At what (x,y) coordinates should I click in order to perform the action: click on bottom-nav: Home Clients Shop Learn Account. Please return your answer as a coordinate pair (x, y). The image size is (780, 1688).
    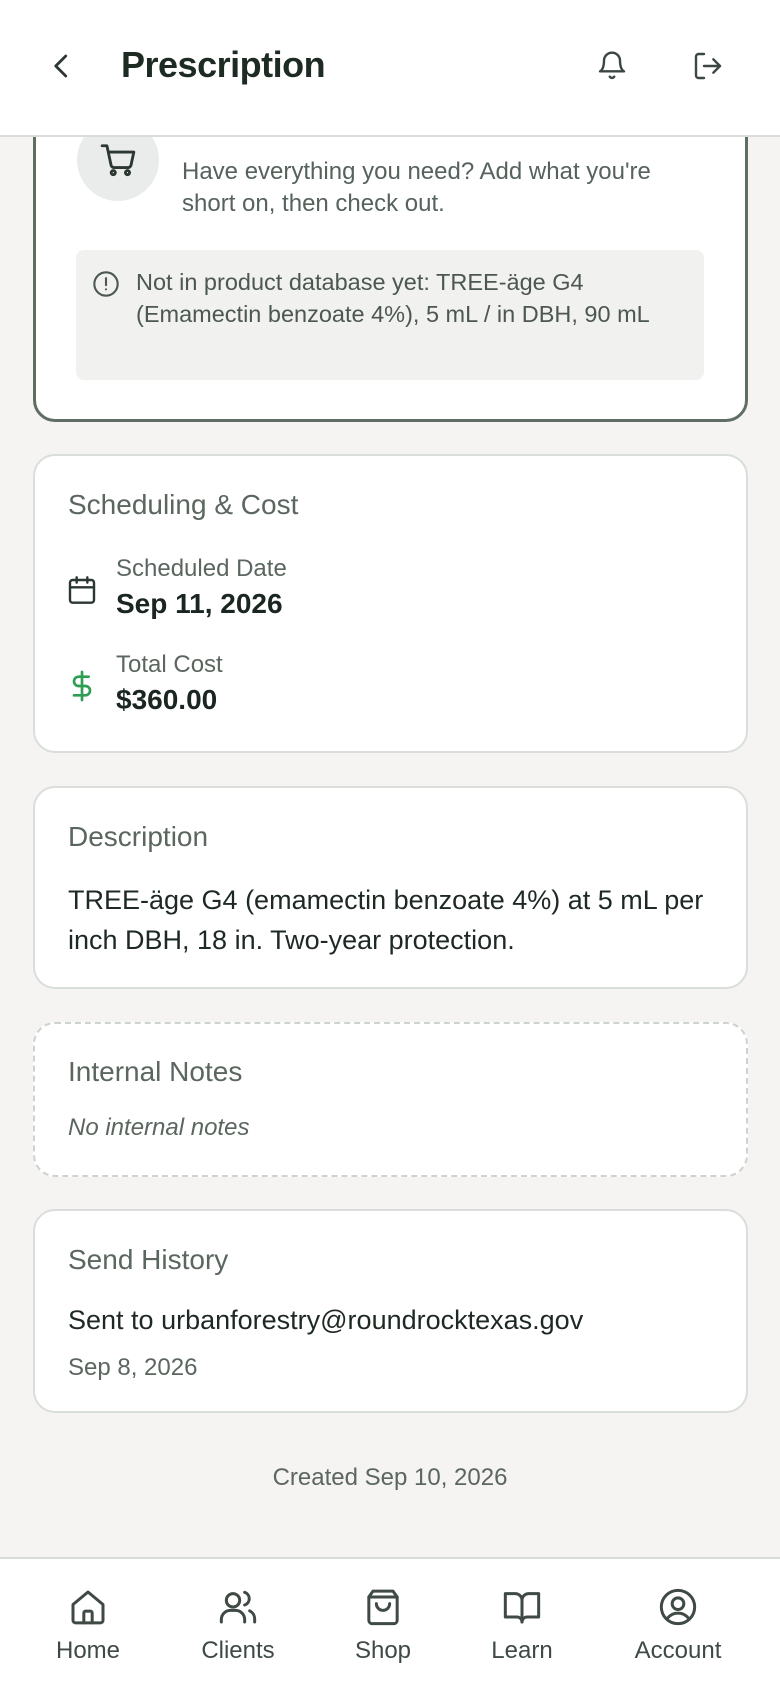
    Looking at the image, I should click on (390, 1622).